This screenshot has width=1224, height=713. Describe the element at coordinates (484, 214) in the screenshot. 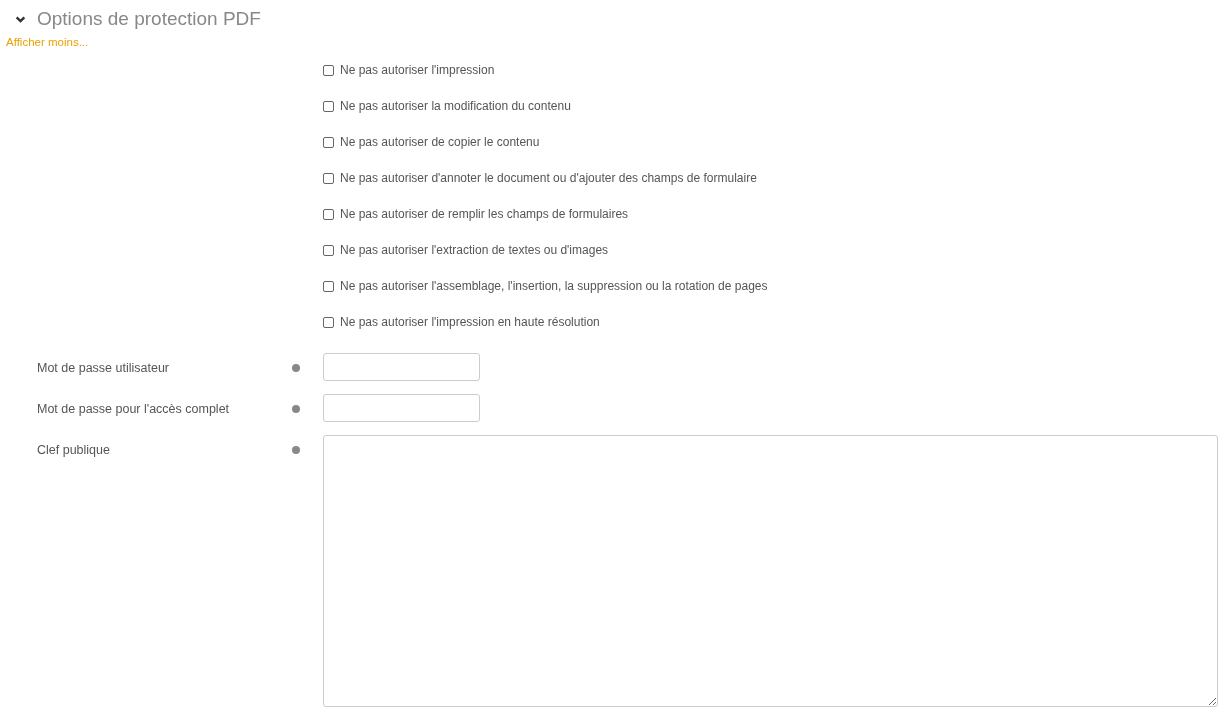

I see `checkbox-label: Ne pas autoriser de remplir les champs de formulaires` at that location.